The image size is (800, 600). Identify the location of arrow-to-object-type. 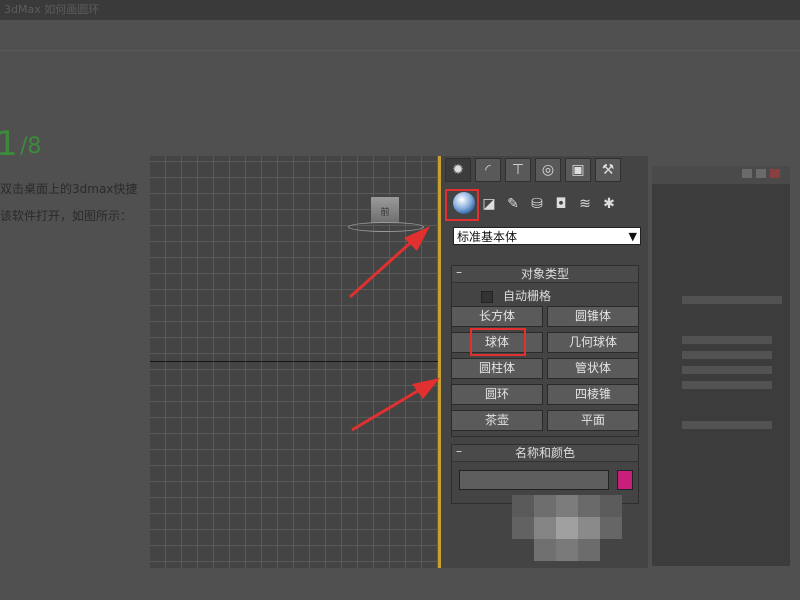
(395, 405).